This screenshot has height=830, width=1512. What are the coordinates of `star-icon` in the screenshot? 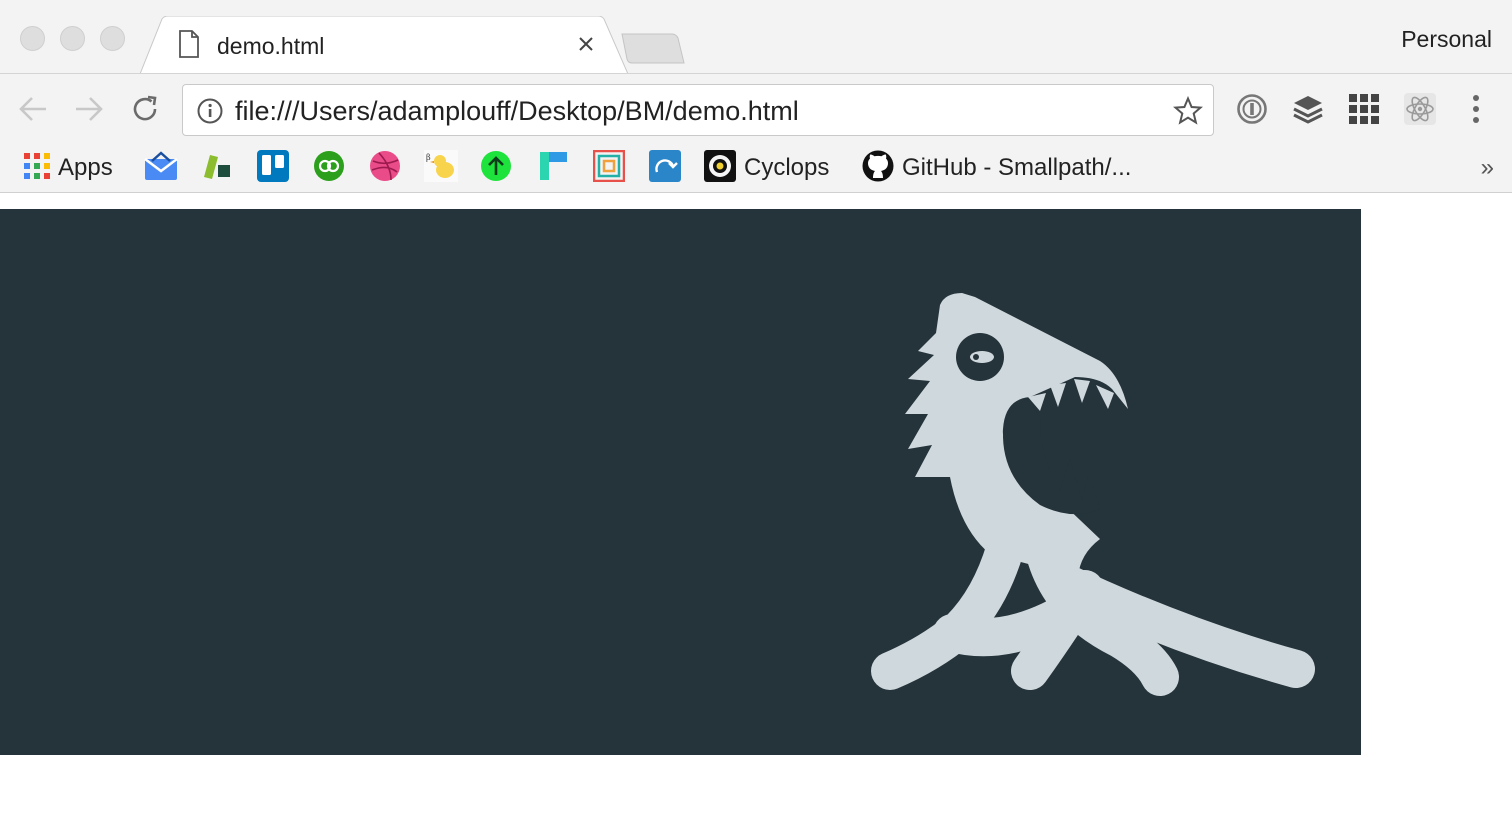 It's located at (1188, 113).